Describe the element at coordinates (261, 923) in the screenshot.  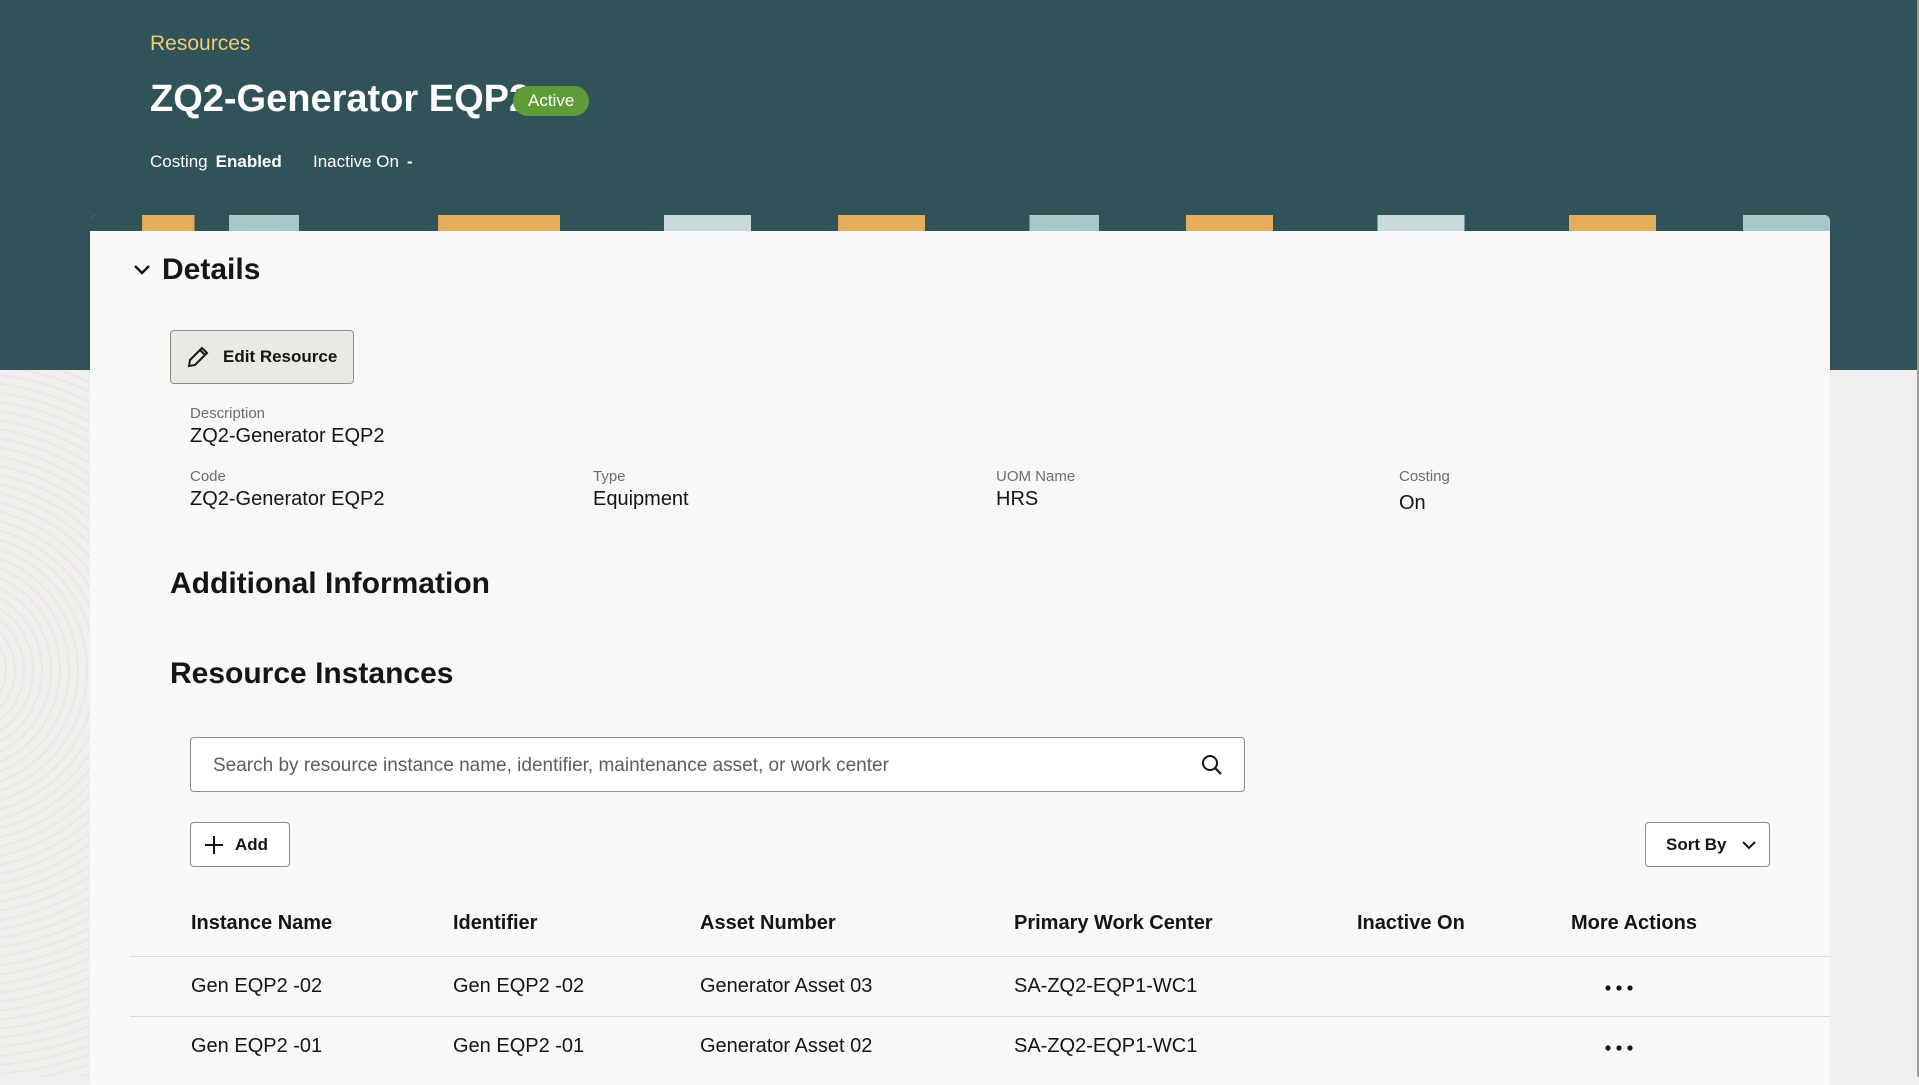
I see `column-header-instance-name: Instance Name` at that location.